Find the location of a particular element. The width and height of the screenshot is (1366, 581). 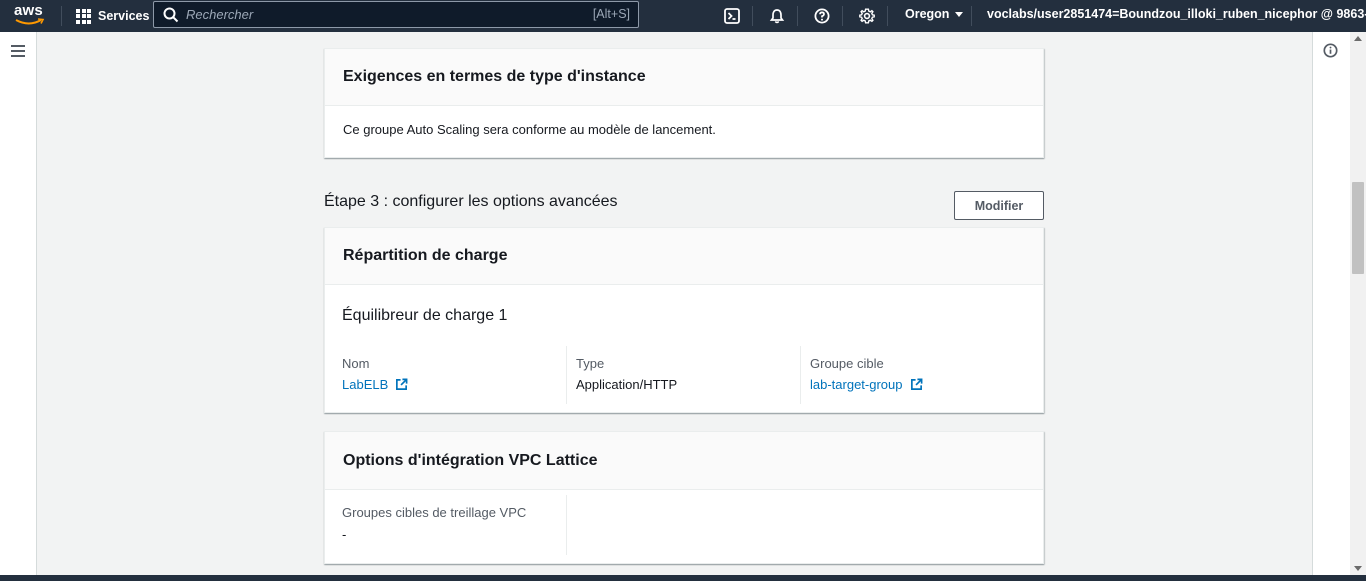

target-group-label: Groupe cible is located at coordinates (847, 363).